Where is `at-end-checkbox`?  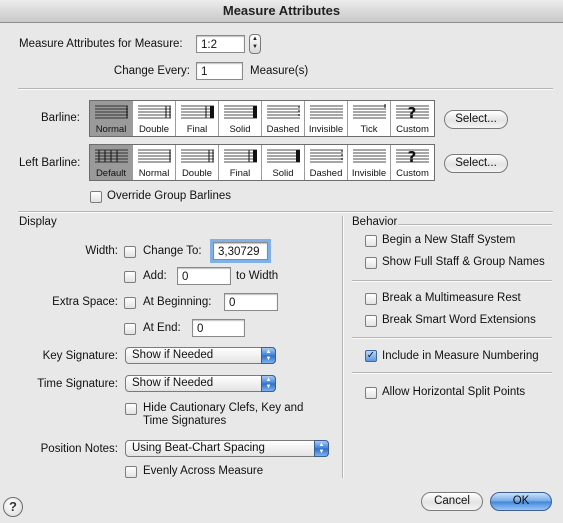 at-end-checkbox is located at coordinates (130, 329).